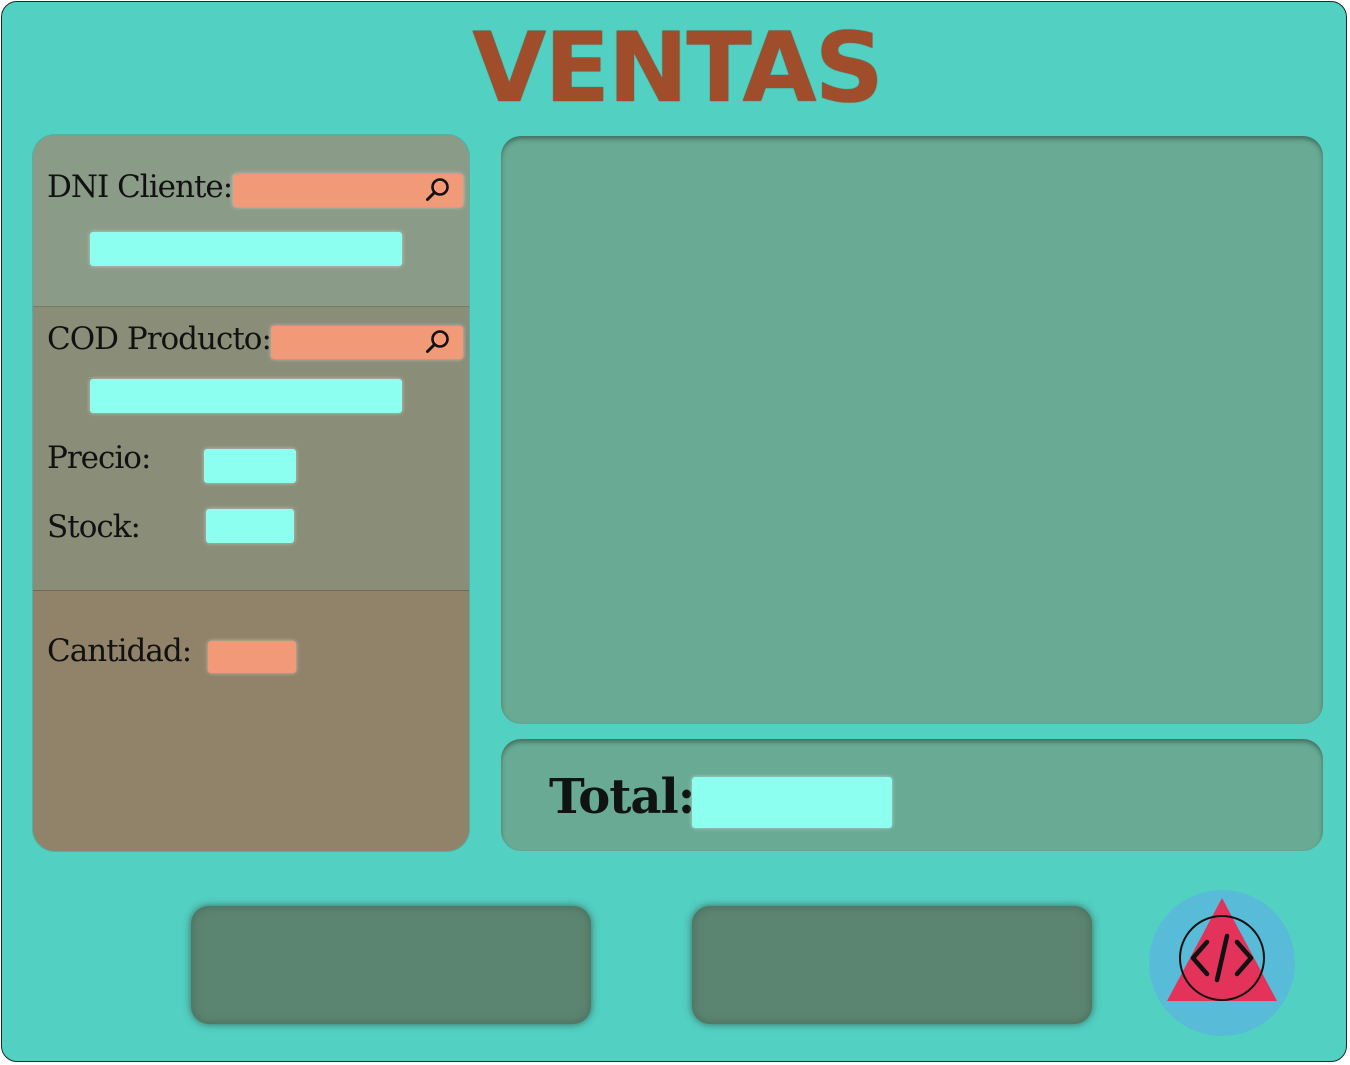 The width and height of the screenshot is (1350, 1065). I want to click on stock-field, so click(250, 526).